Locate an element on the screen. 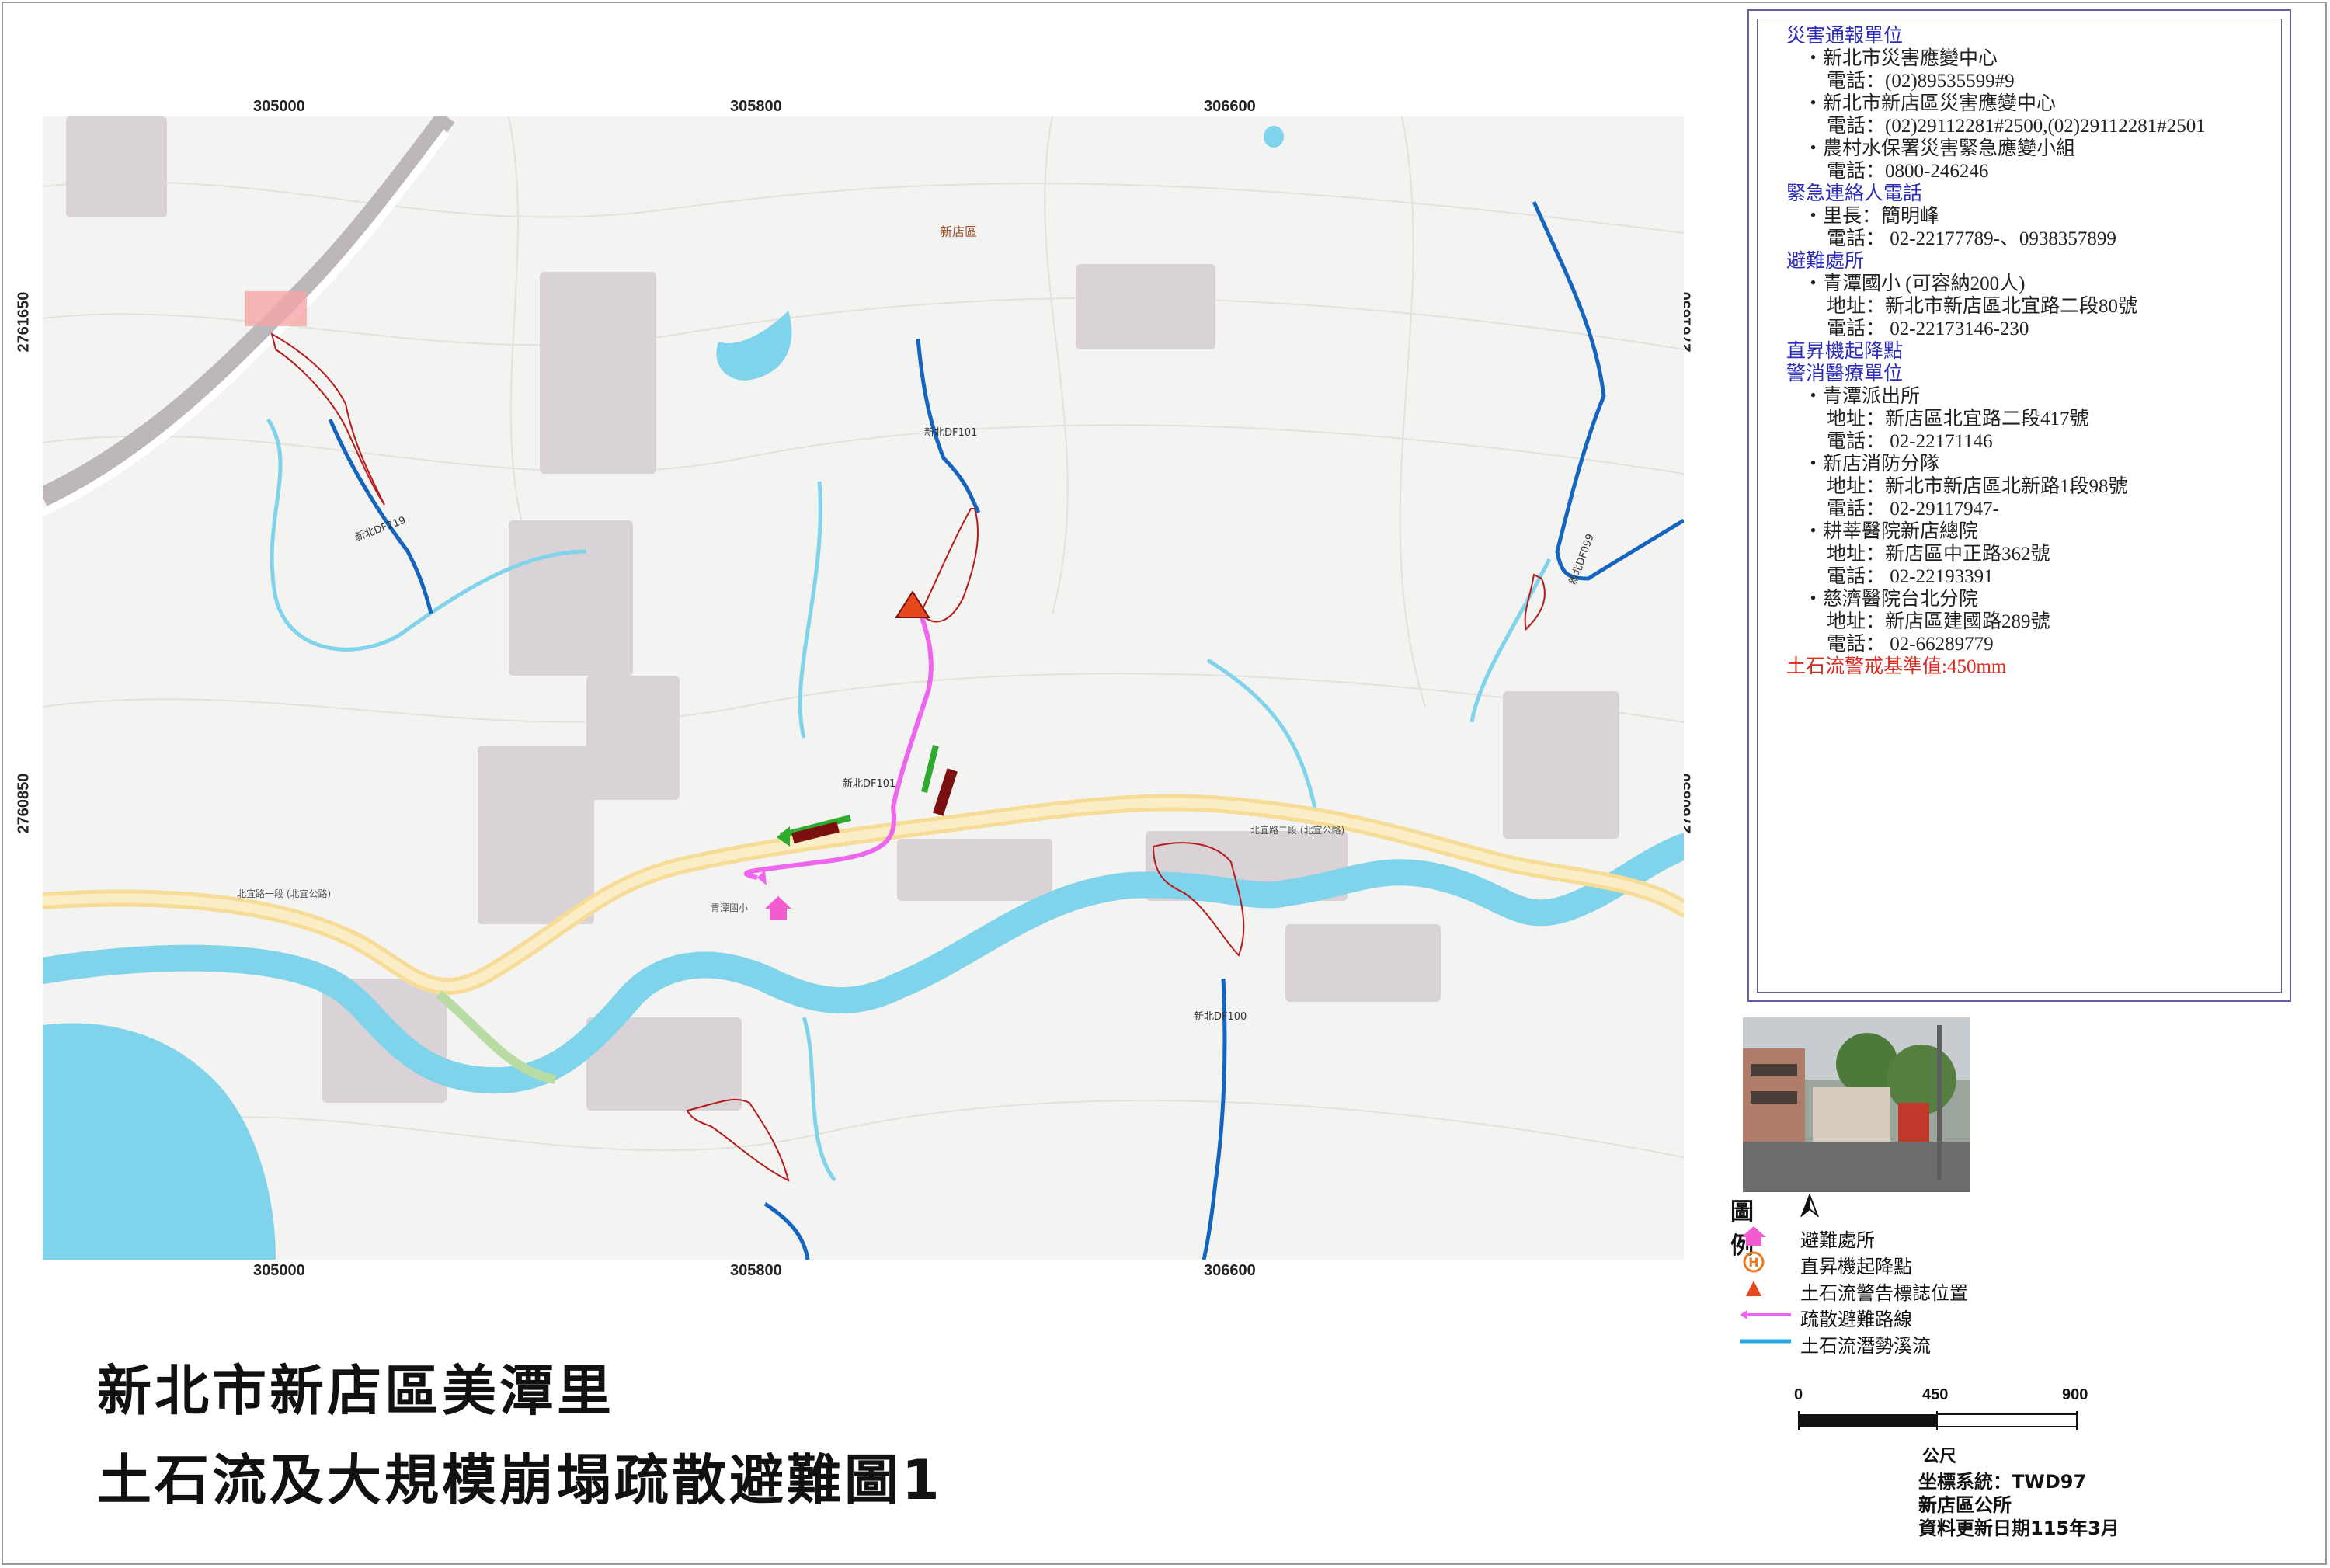 The width and height of the screenshot is (2330, 1568). info-line: ・里長：簡明峰 is located at coordinates (1871, 216).